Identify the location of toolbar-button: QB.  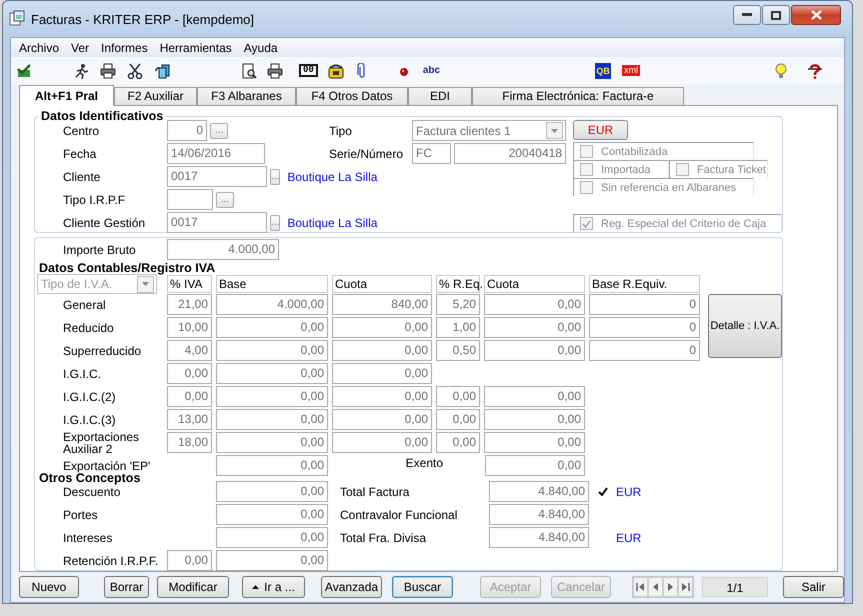
(603, 70).